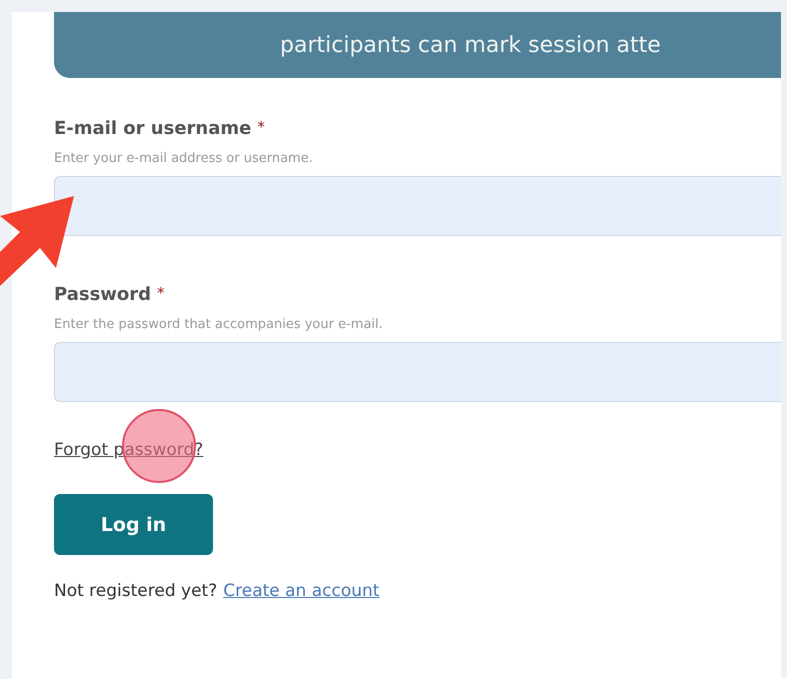  Describe the element at coordinates (129, 450) in the screenshot. I see `forgot-password-link: Forgot password?` at that location.